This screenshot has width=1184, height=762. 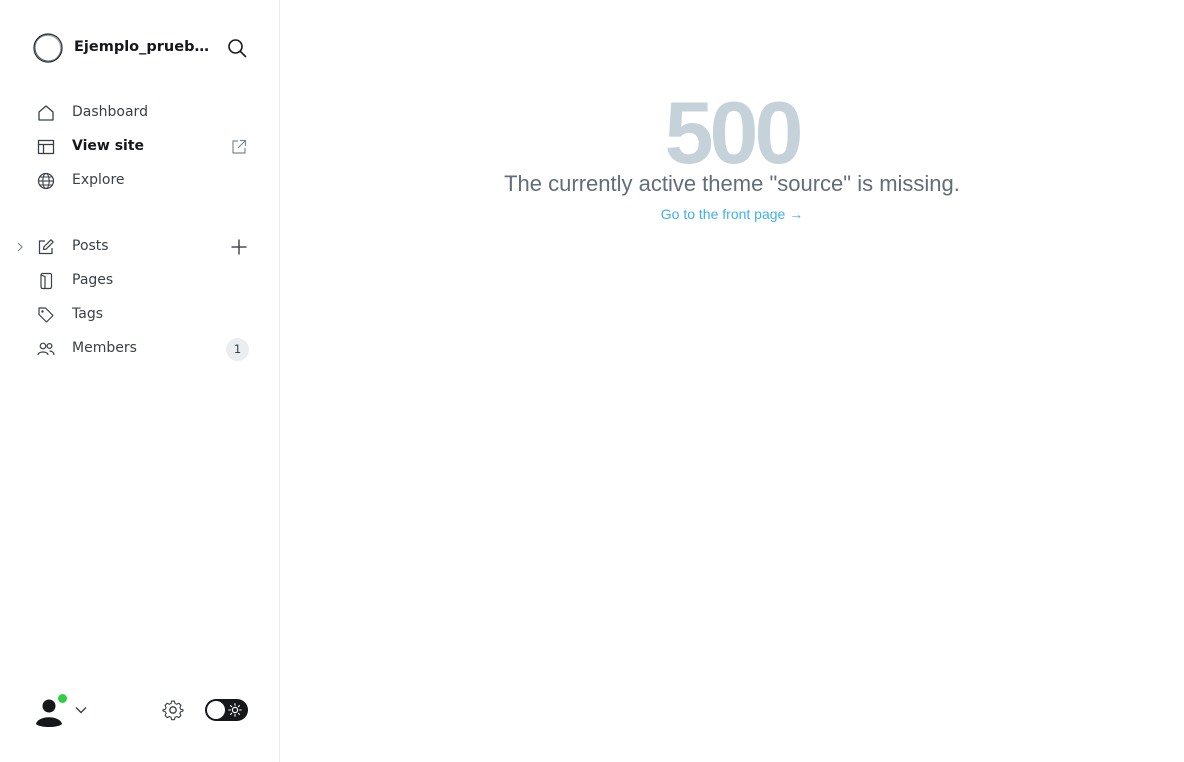 What do you see at coordinates (46, 281) in the screenshot?
I see `pages-icon` at bounding box center [46, 281].